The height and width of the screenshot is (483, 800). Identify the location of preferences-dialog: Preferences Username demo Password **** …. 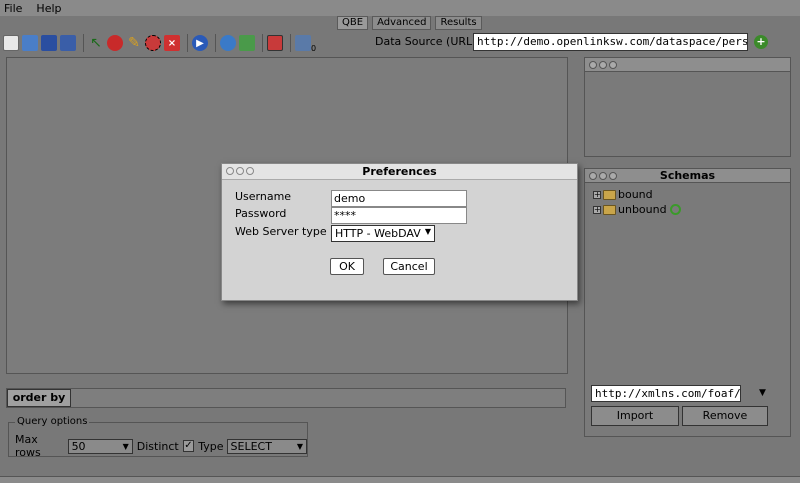
(399, 232).